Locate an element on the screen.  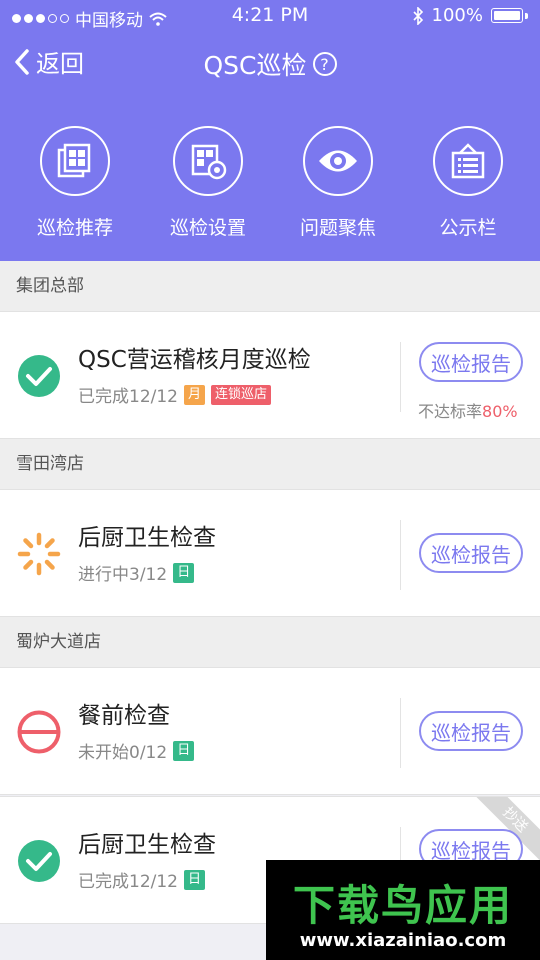
fail-rate-value: 80% is located at coordinates (500, 411).